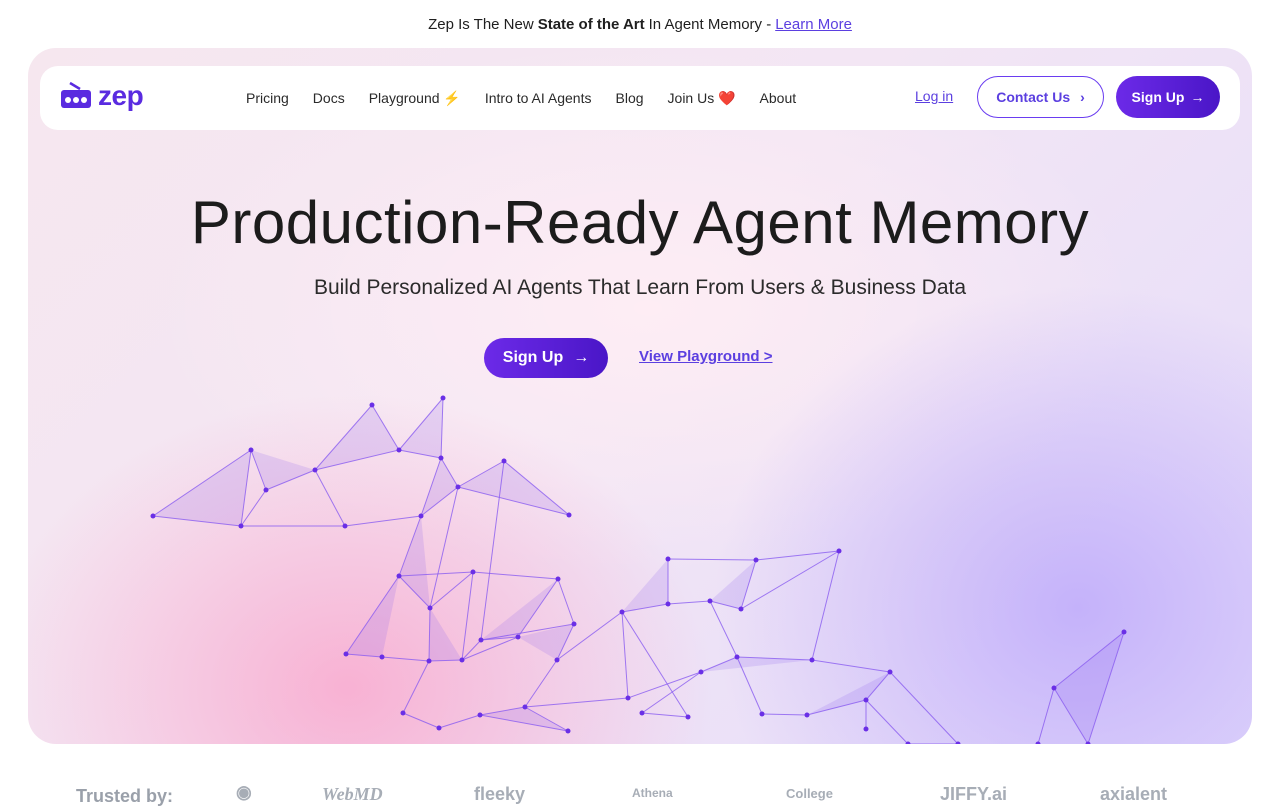 The height and width of the screenshot is (807, 1280). What do you see at coordinates (1134, 794) in the screenshot?
I see `client-logo-axialent: axialent` at bounding box center [1134, 794].